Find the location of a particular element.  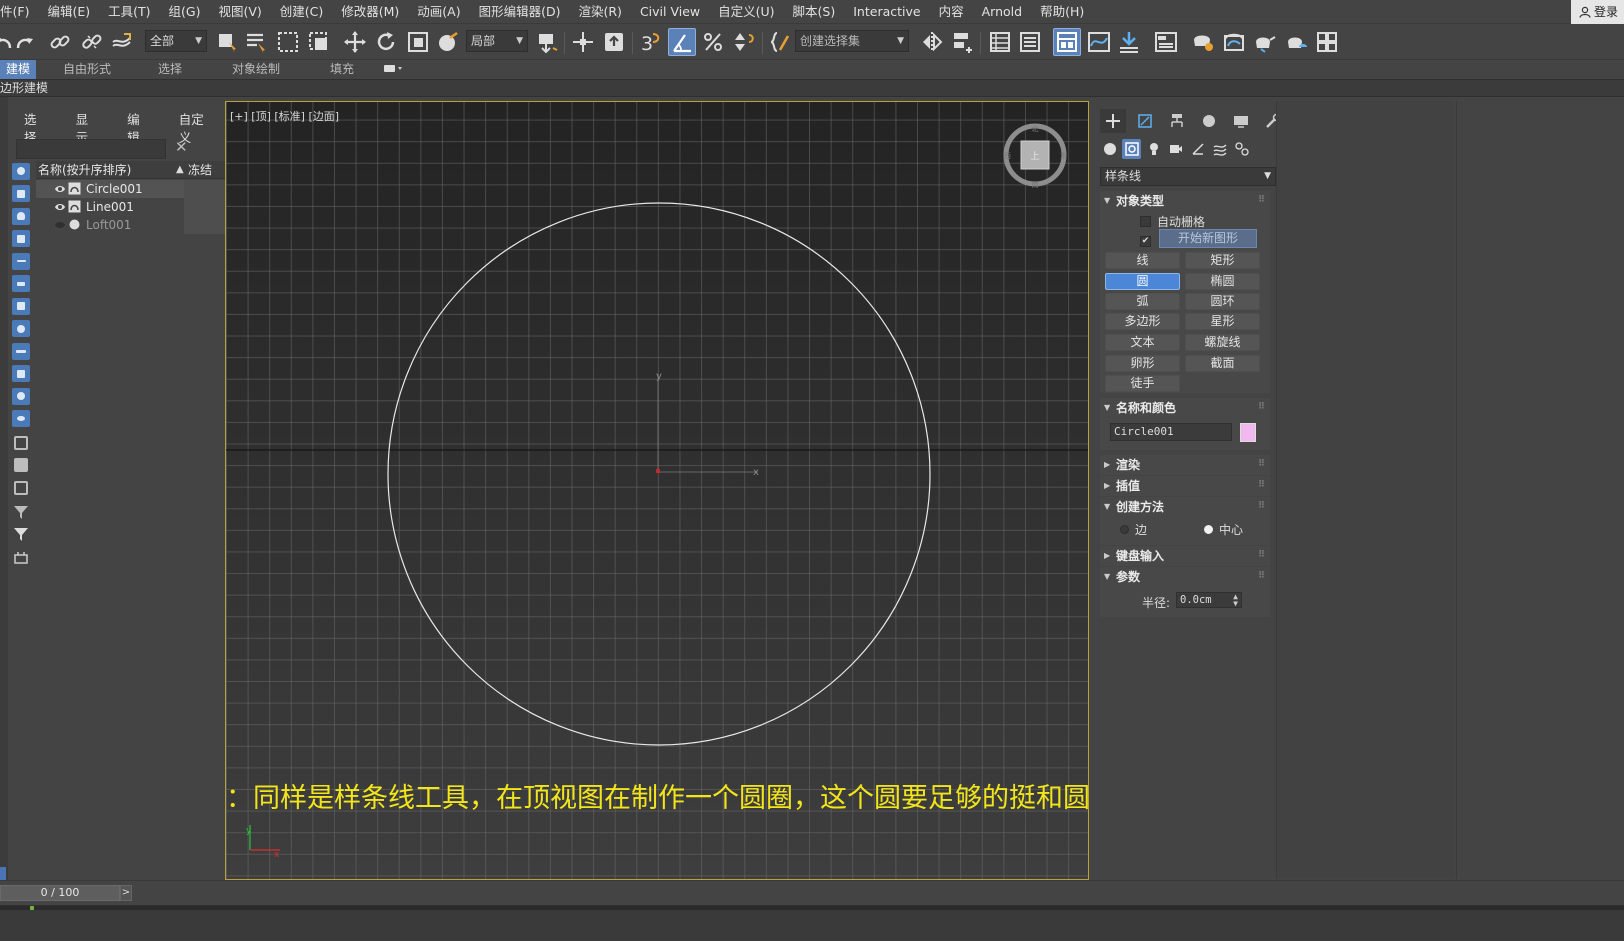

menu-item: 创建(C) is located at coordinates (301, 12).